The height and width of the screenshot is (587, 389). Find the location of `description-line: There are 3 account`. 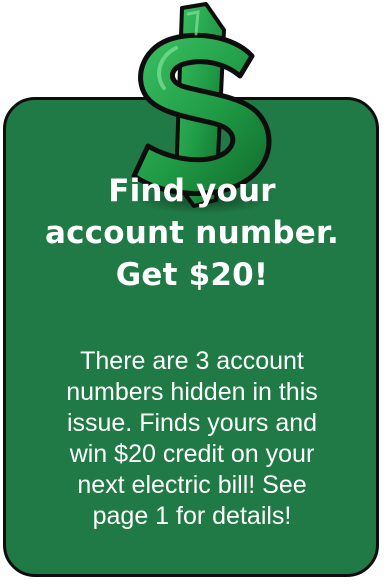

description-line: There are 3 account is located at coordinates (192, 361).